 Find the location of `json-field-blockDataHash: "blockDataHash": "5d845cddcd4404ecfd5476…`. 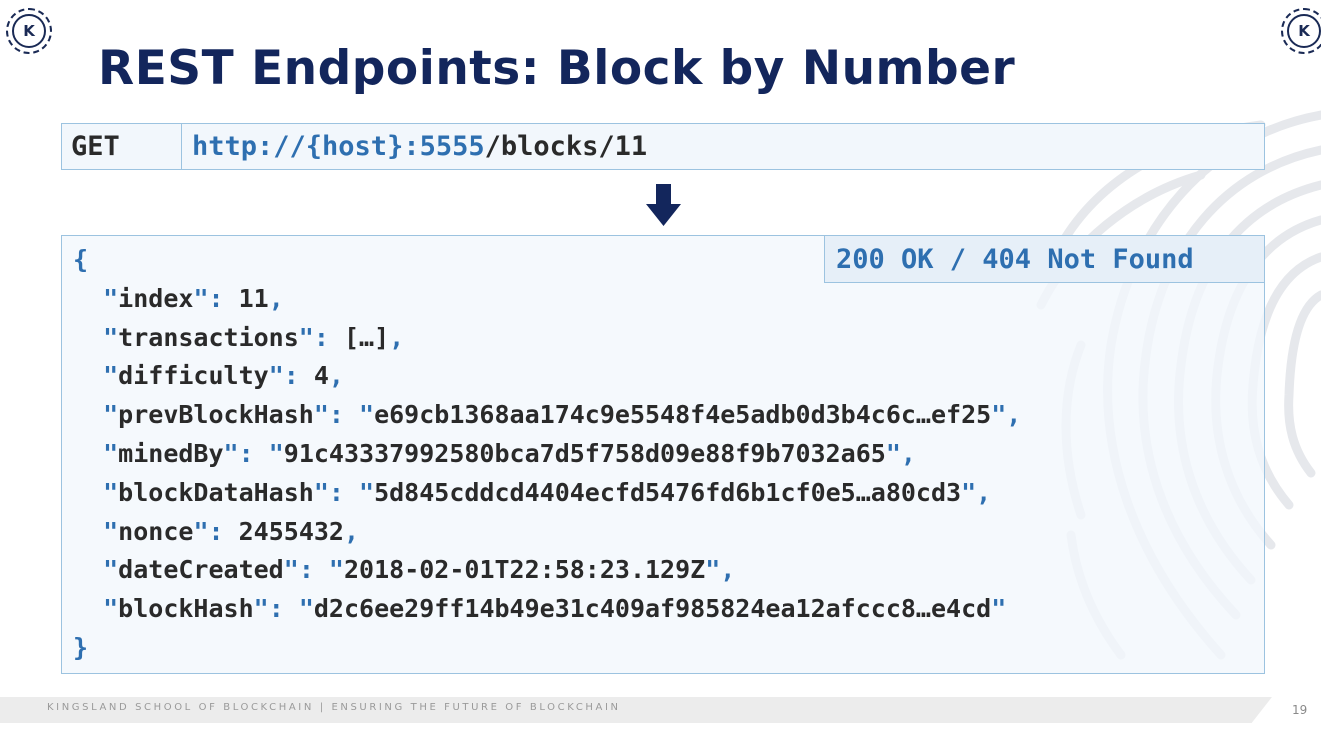

json-field-blockDataHash: "blockDataHash": "5d845cddcd4404ecfd5476… is located at coordinates (547, 492).